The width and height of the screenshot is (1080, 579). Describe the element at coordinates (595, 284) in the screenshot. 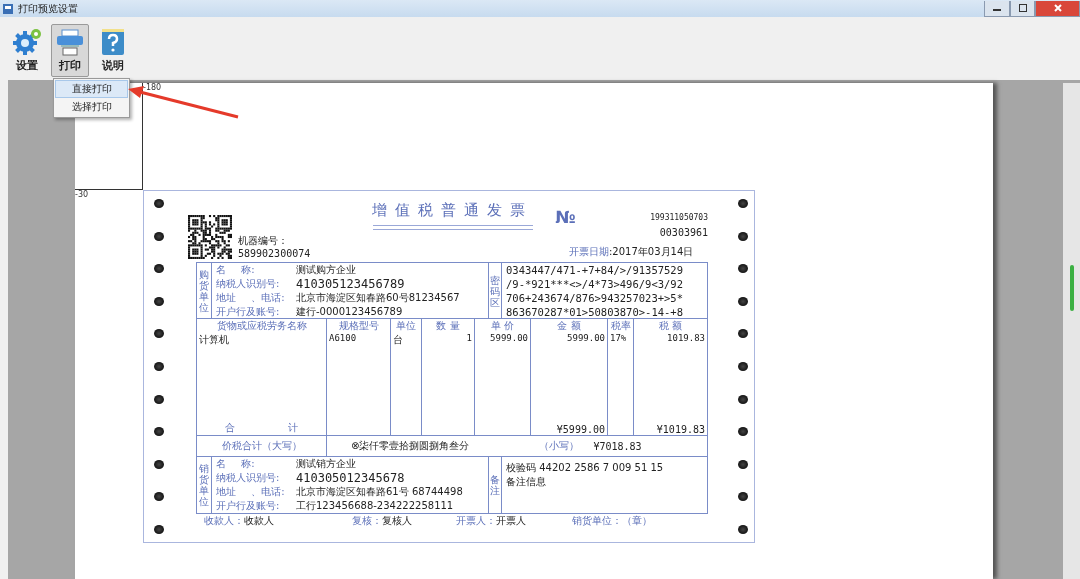

I see `cipher-text: /9-*921***<>/4*73>496/9<3/92` at that location.